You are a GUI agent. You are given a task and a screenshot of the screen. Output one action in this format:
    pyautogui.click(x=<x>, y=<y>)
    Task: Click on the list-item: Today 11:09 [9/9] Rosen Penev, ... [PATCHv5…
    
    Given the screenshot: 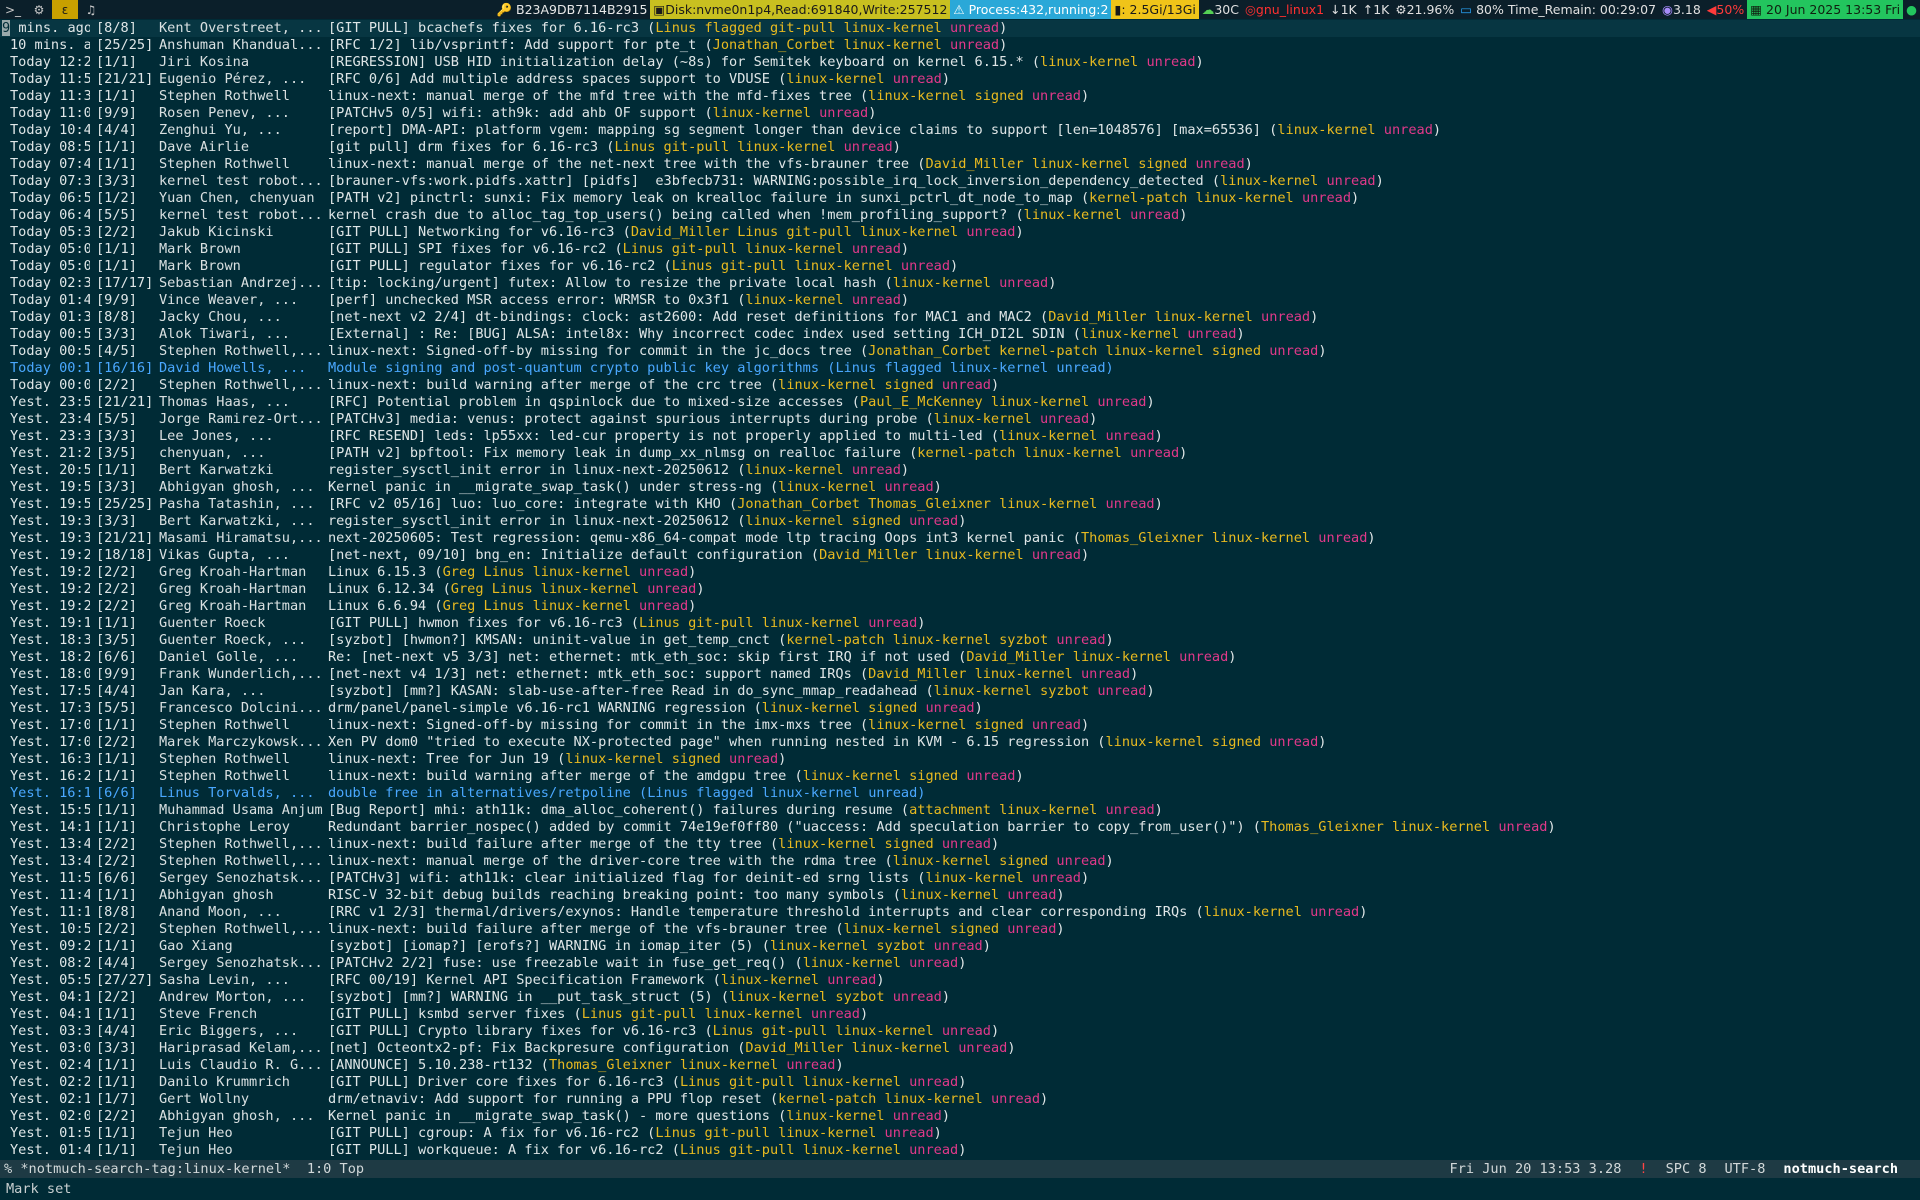 What is the action you would take?
    pyautogui.click(x=960, y=113)
    